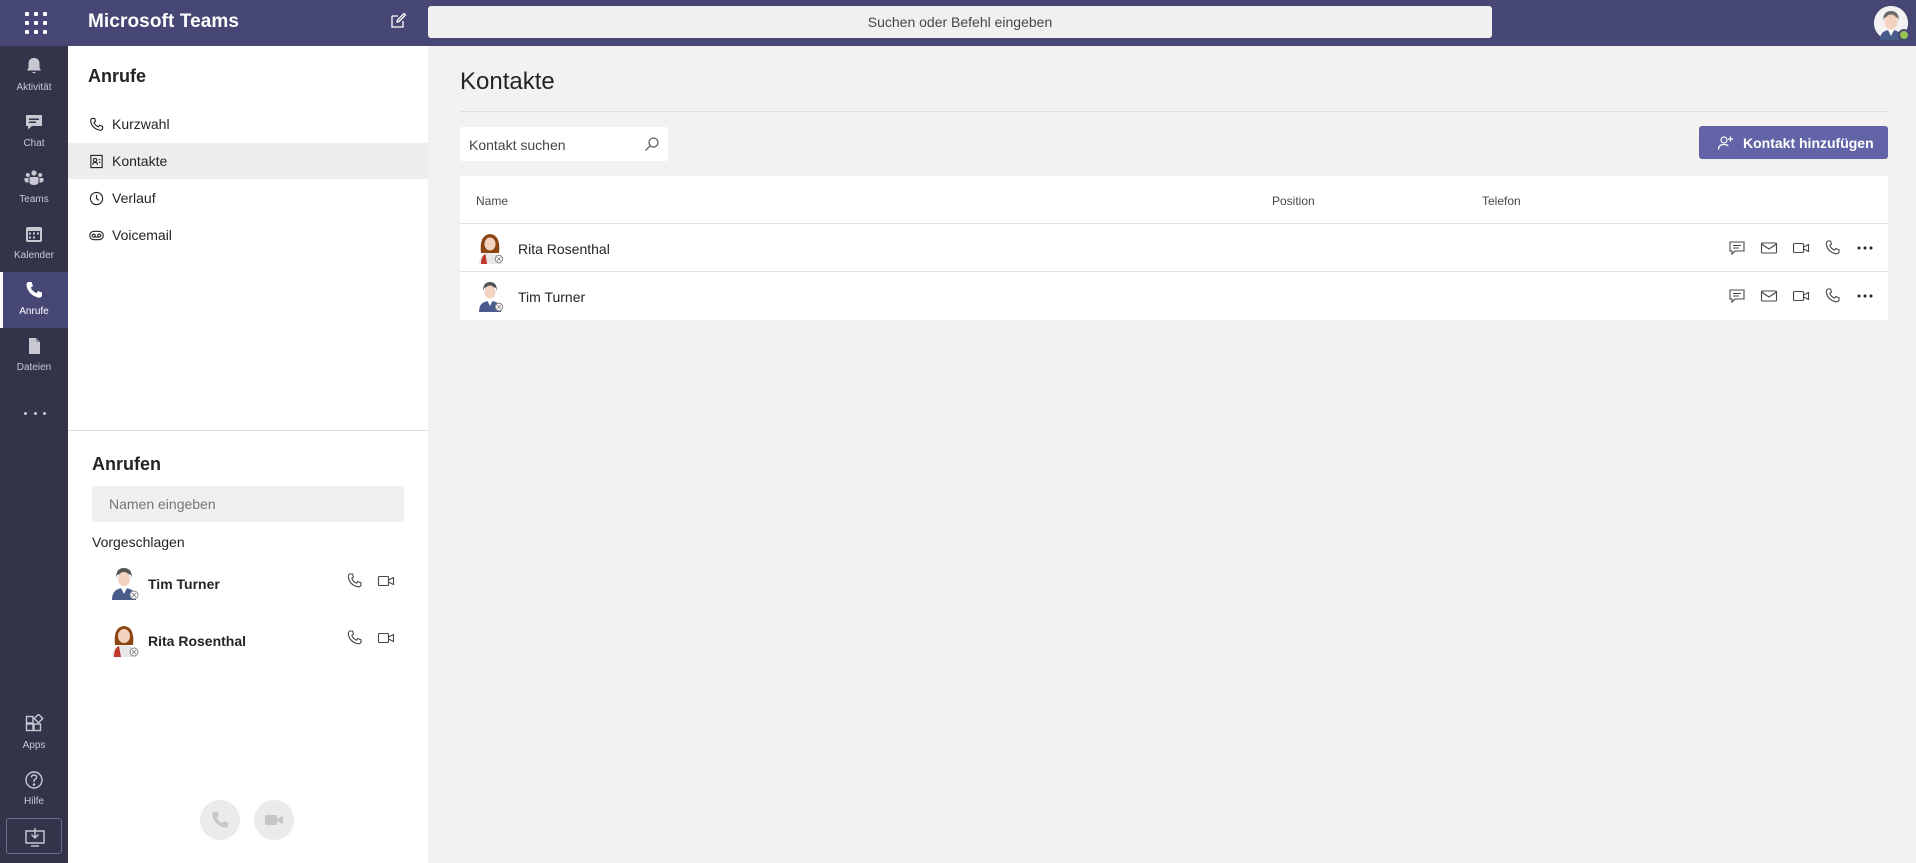 The width and height of the screenshot is (1916, 863). Describe the element at coordinates (138, 542) in the screenshot. I see `suggested-label: Vorgeschlagen` at that location.